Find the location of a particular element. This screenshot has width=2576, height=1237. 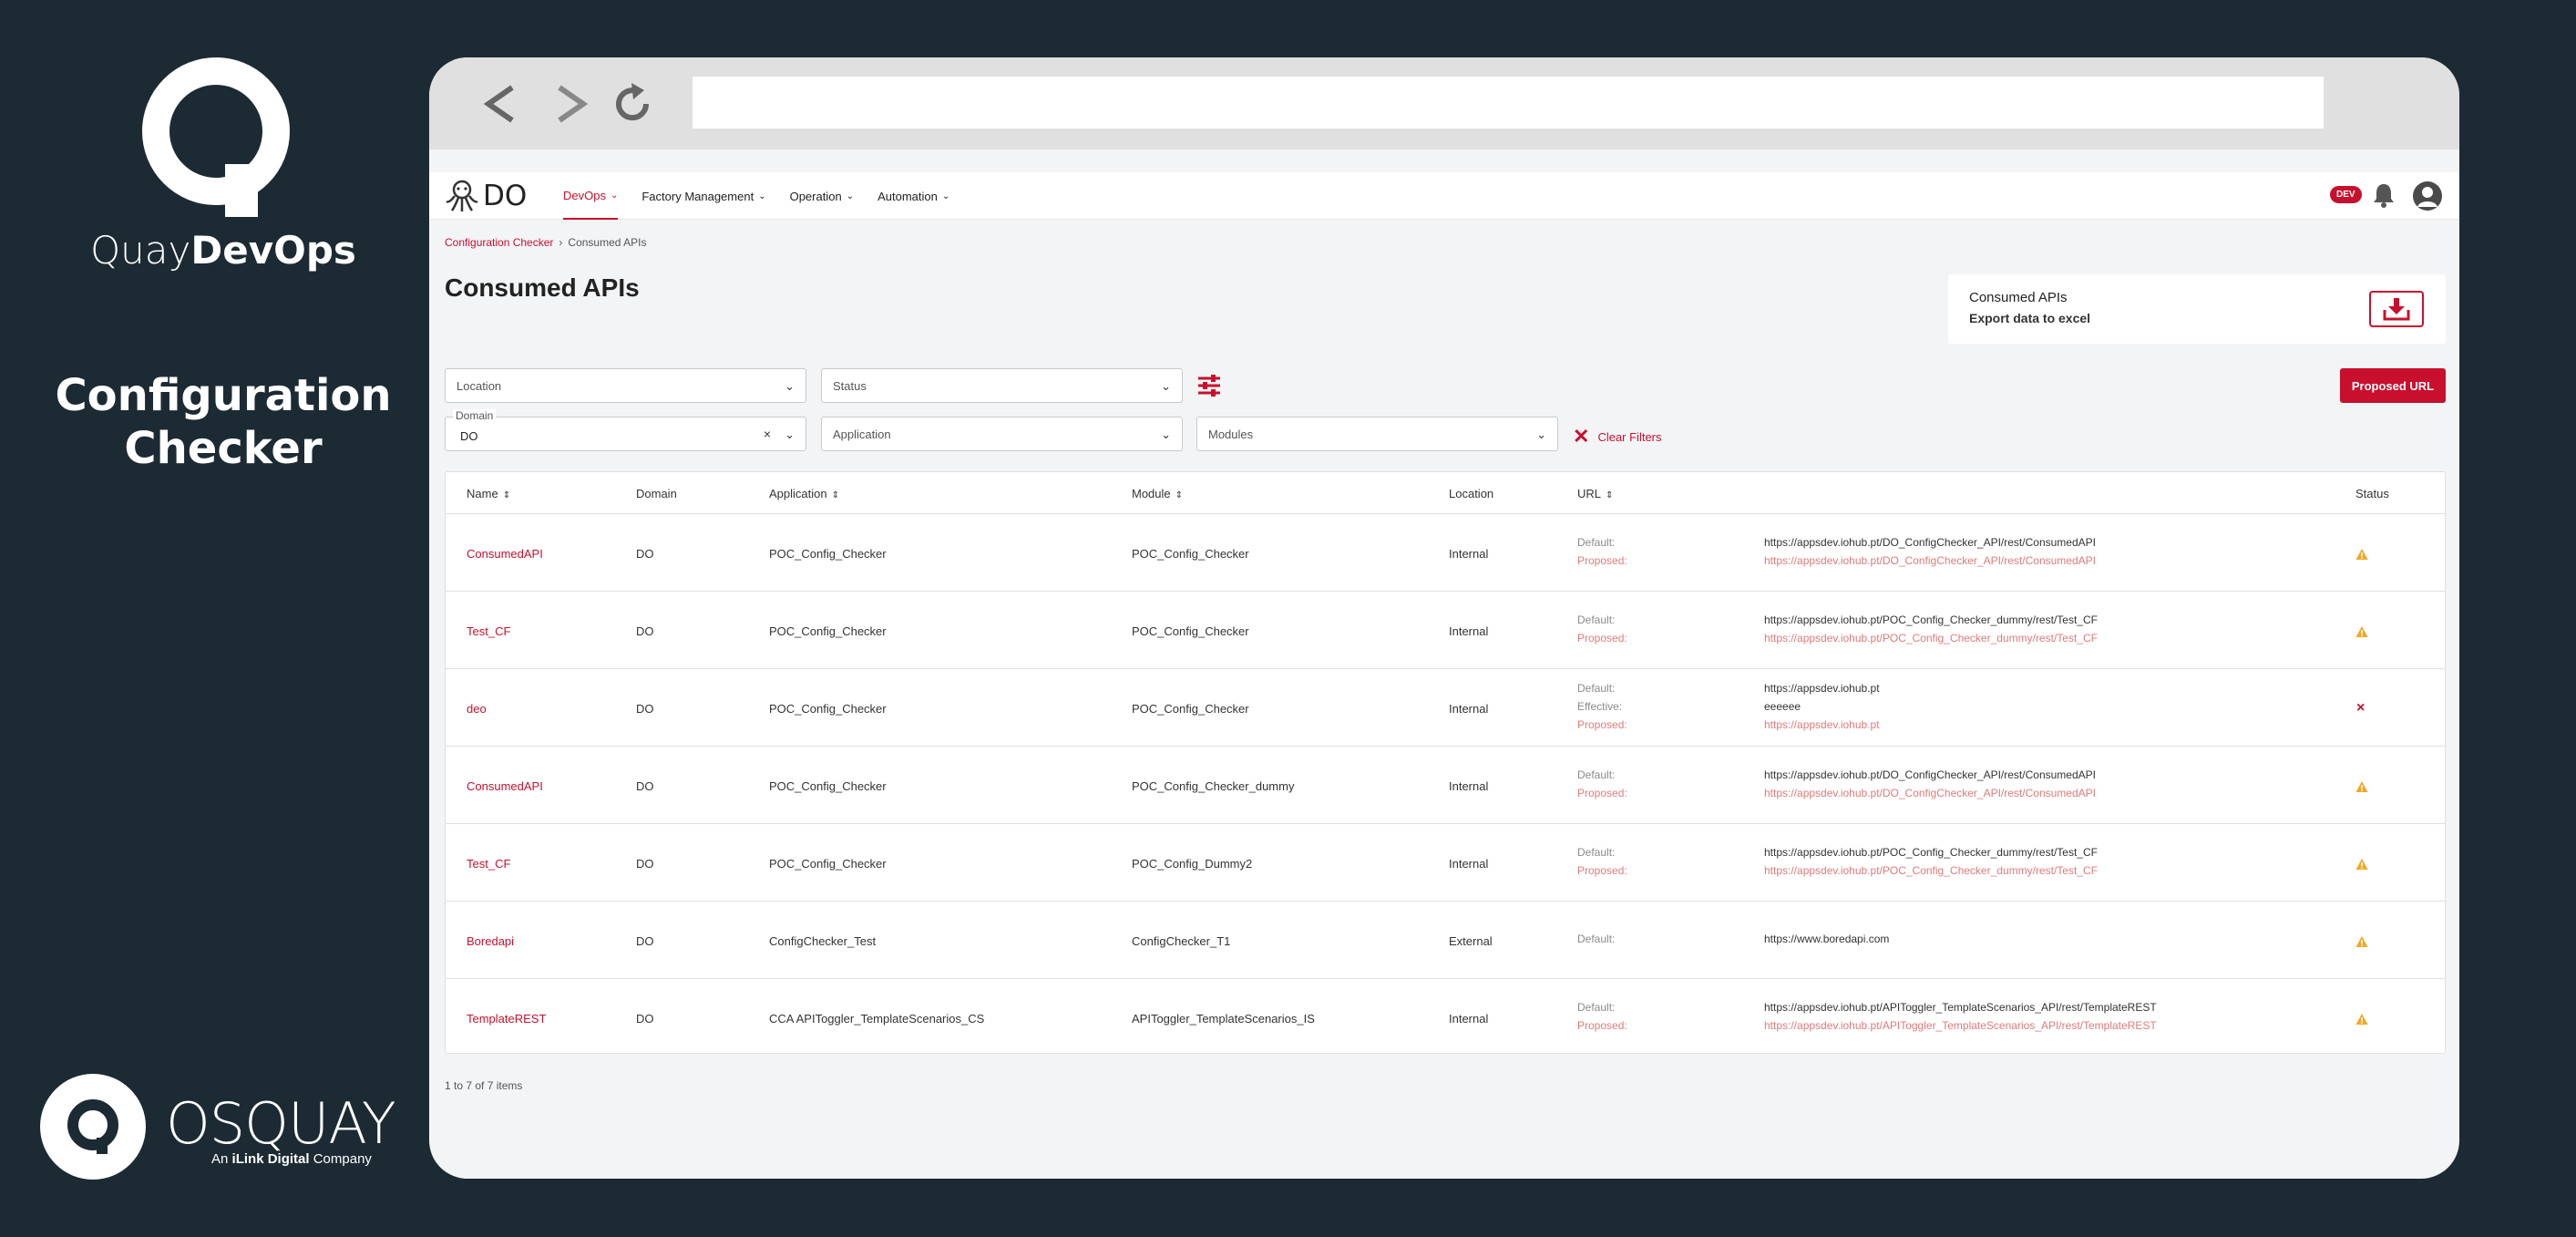

pagination-summary: 1 to 7 of 7 items is located at coordinates (484, 1085).